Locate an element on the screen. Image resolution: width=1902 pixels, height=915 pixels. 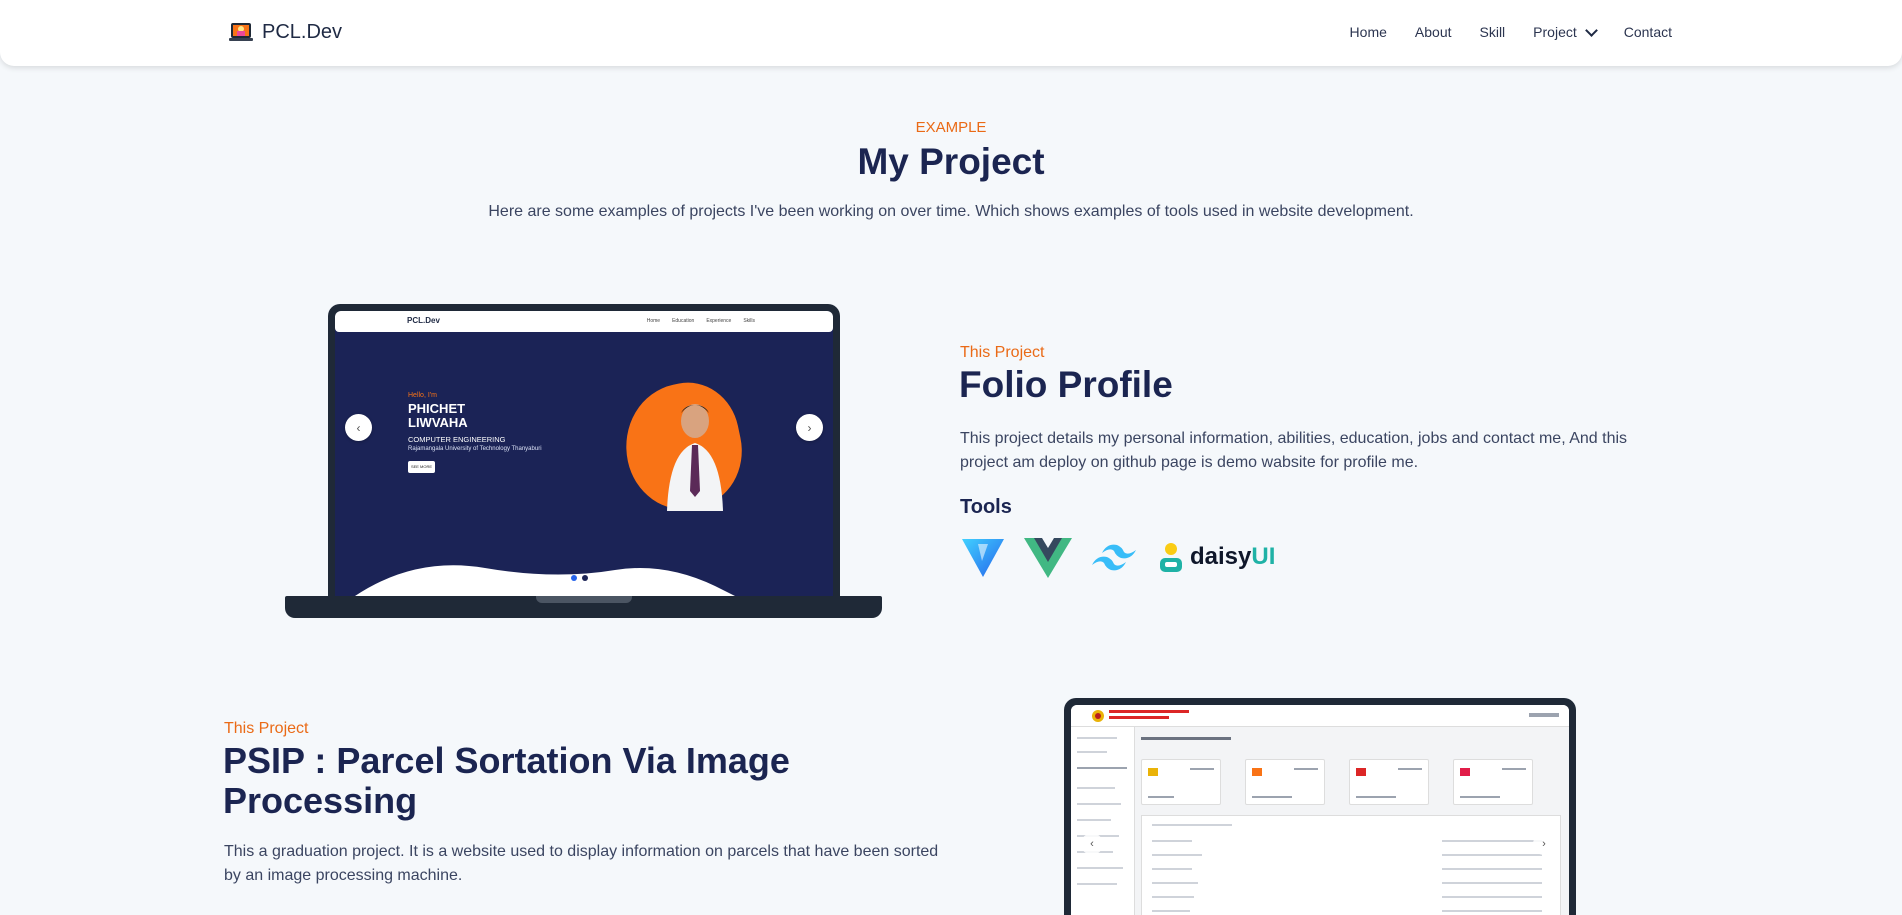
laptop-notch is located at coordinates (584, 599).